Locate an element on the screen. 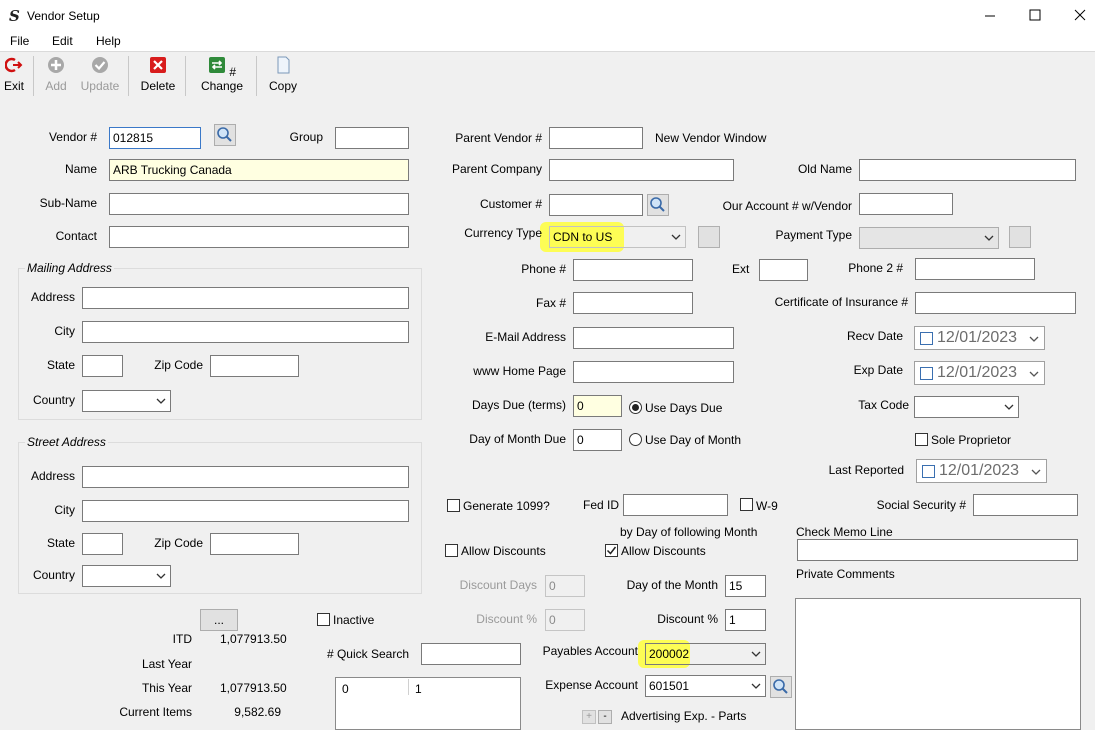  sole-proprietor-checkbox is located at coordinates (921, 439).